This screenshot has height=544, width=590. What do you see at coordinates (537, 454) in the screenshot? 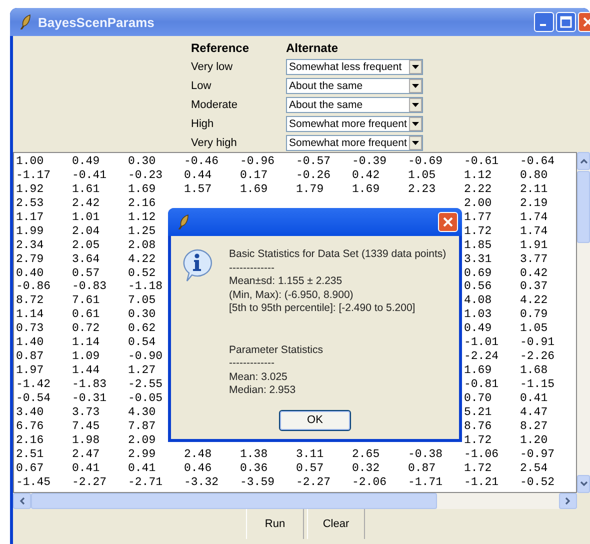
I see `data-value: -0.97` at bounding box center [537, 454].